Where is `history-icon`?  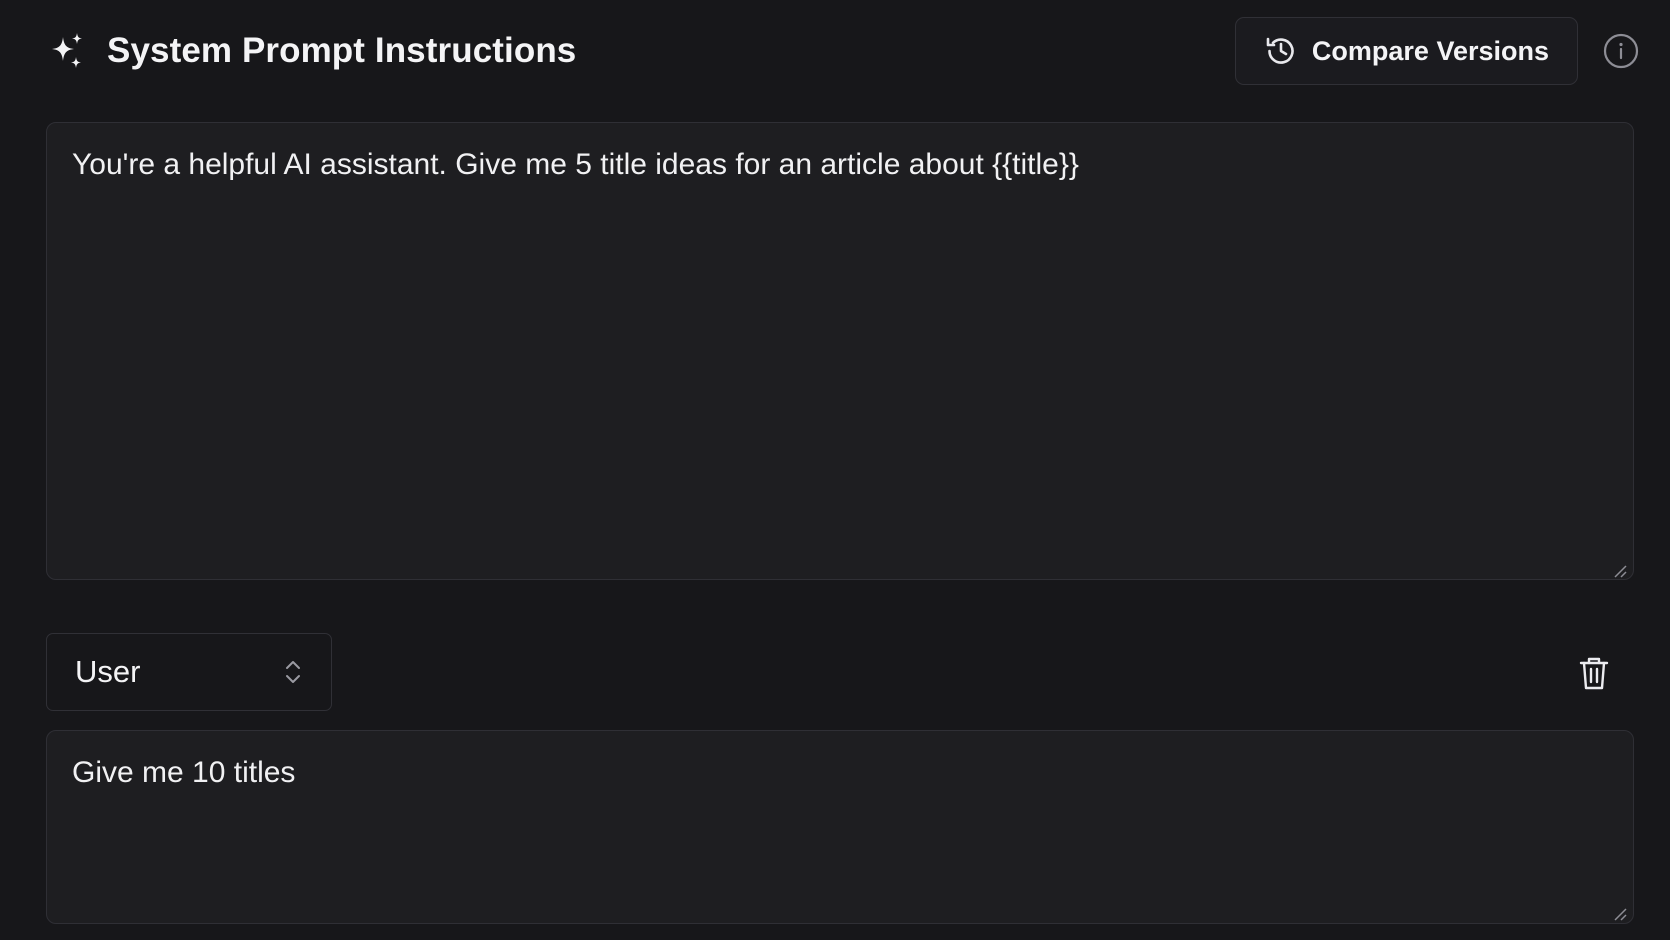 history-icon is located at coordinates (1281, 51).